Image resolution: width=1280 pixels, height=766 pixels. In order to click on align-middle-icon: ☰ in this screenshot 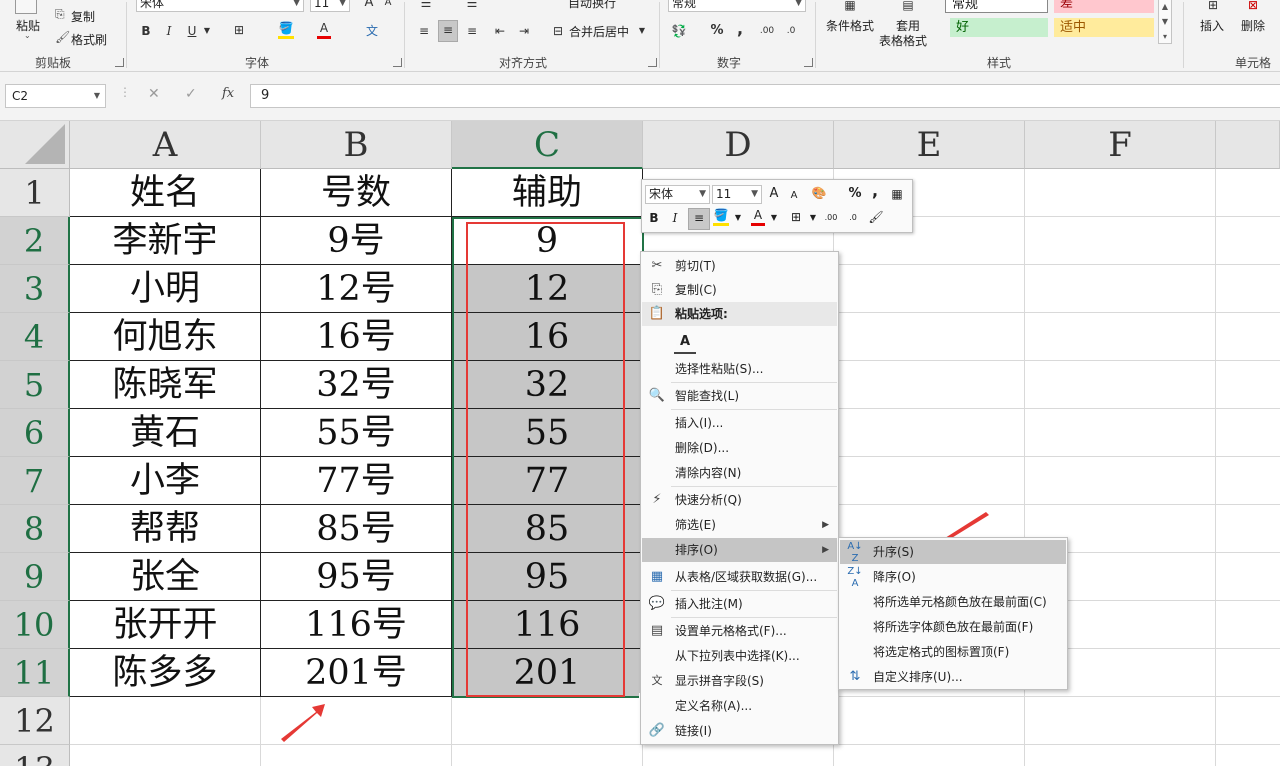, I will do `click(472, 6)`.